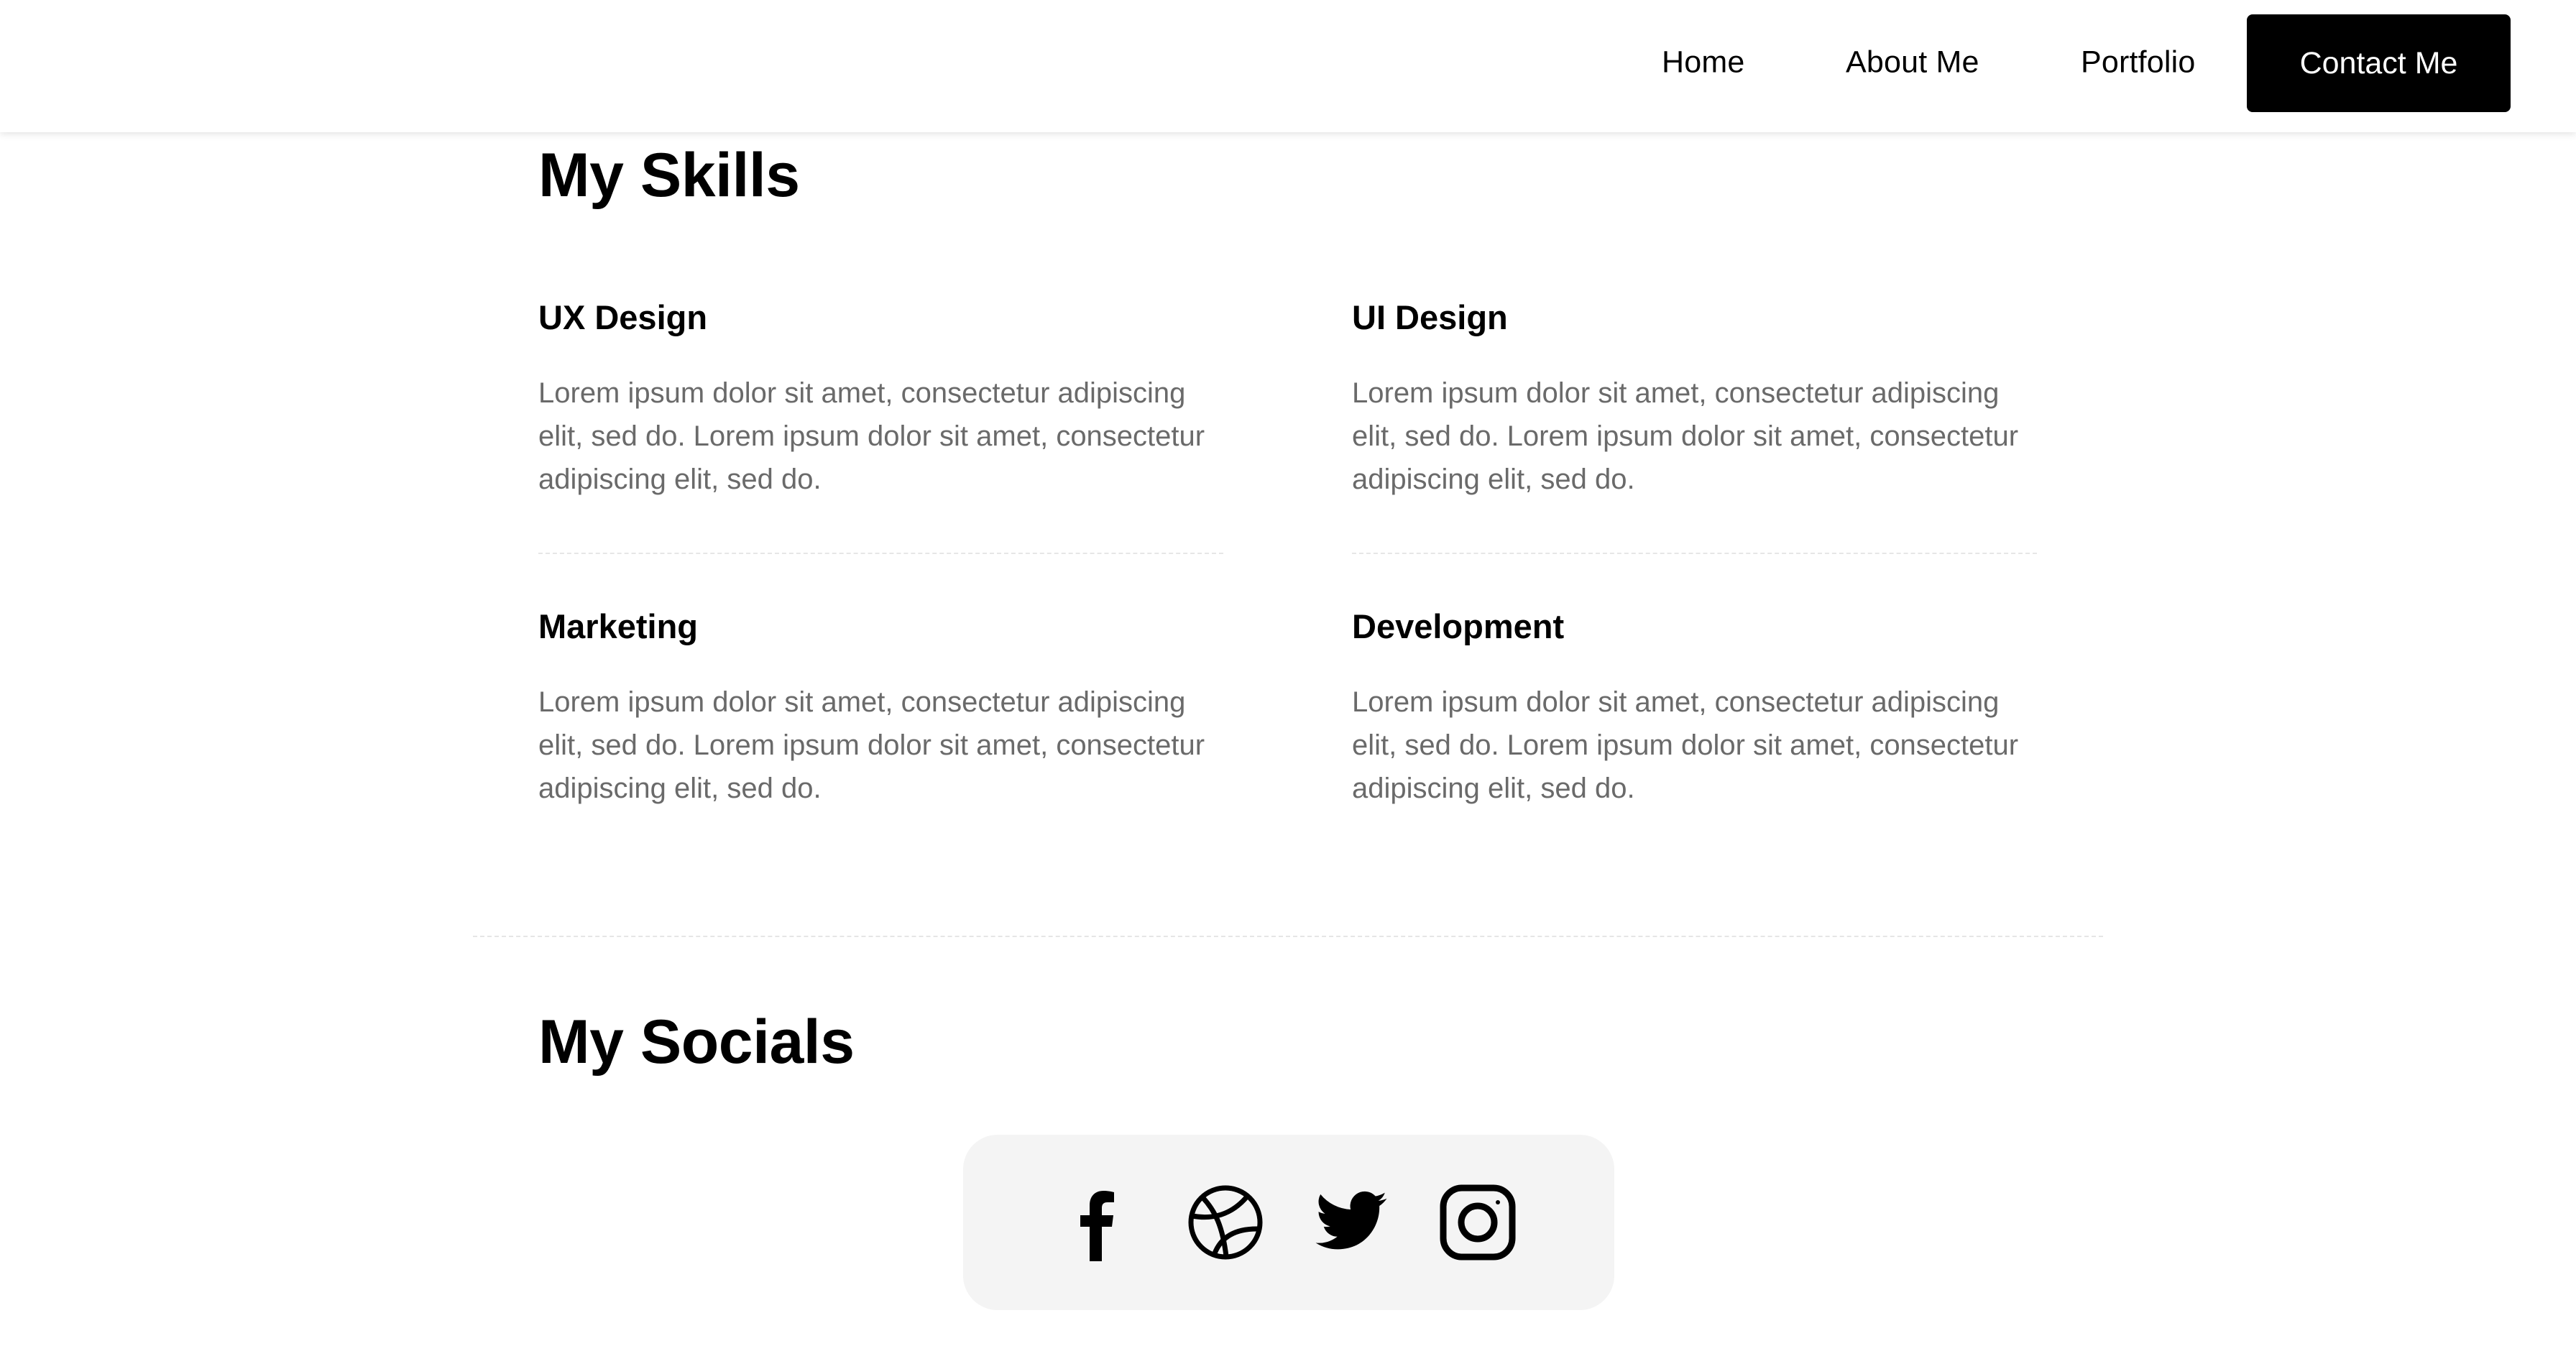 Image resolution: width=2576 pixels, height=1364 pixels. I want to click on instagram-icon, so click(1478, 1222).